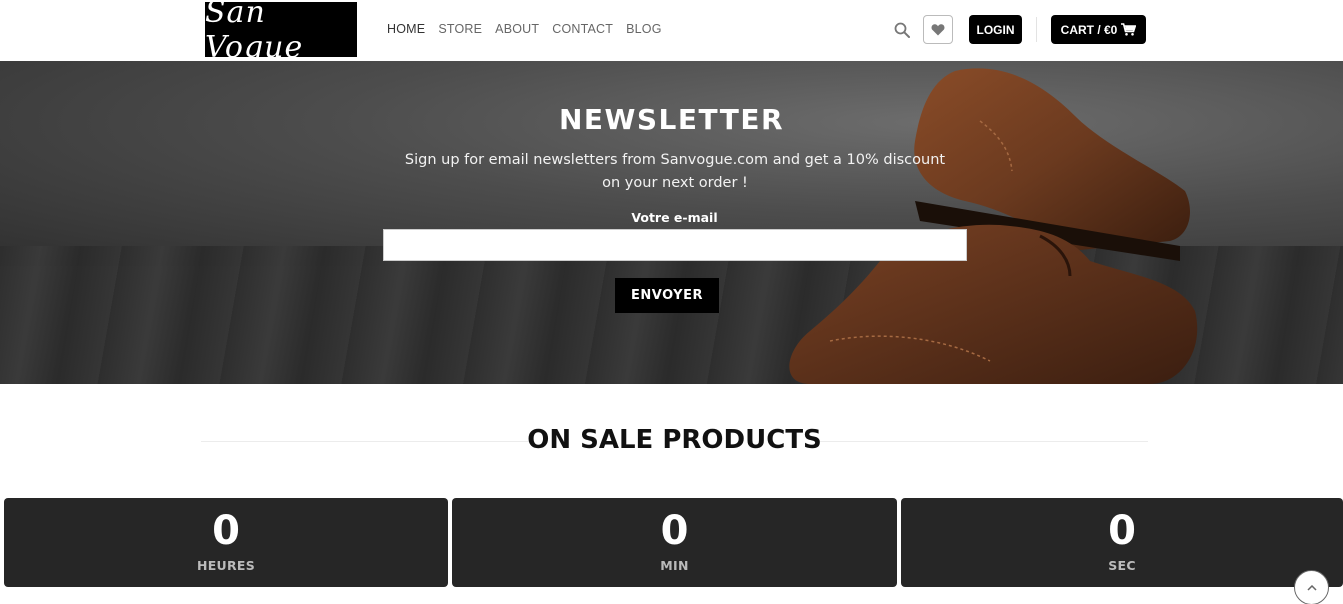  I want to click on cart-icon, so click(1129, 29).